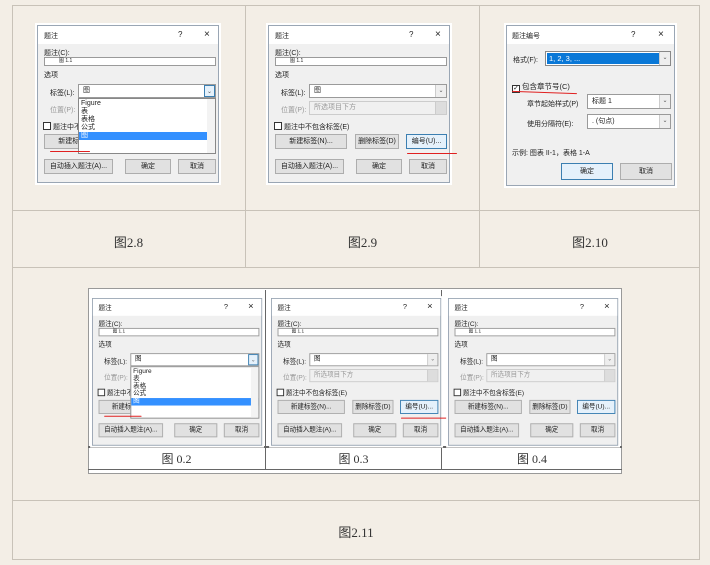 The image size is (710, 565). Describe the element at coordinates (629, 121) in the screenshot. I see `separator-select: . (句点) ⌄` at that location.